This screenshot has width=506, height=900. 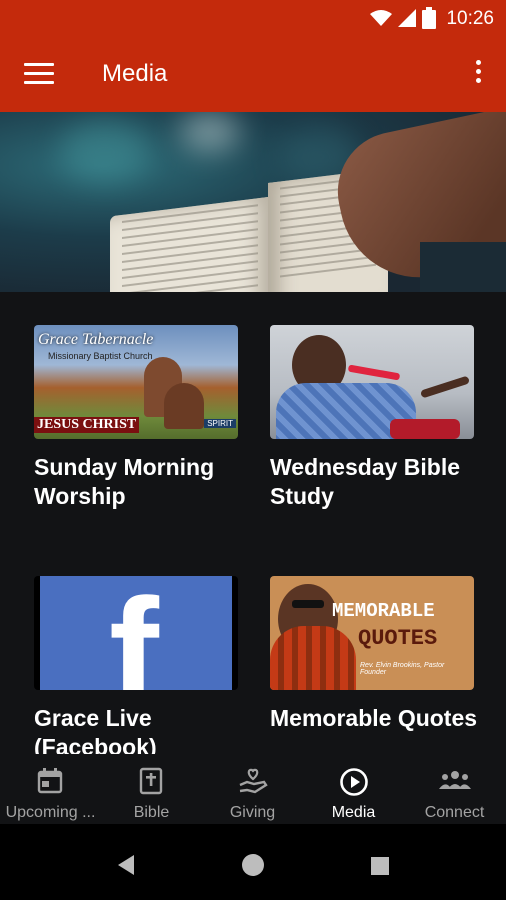 I want to click on card-thumbnail: f, so click(x=136, y=633).